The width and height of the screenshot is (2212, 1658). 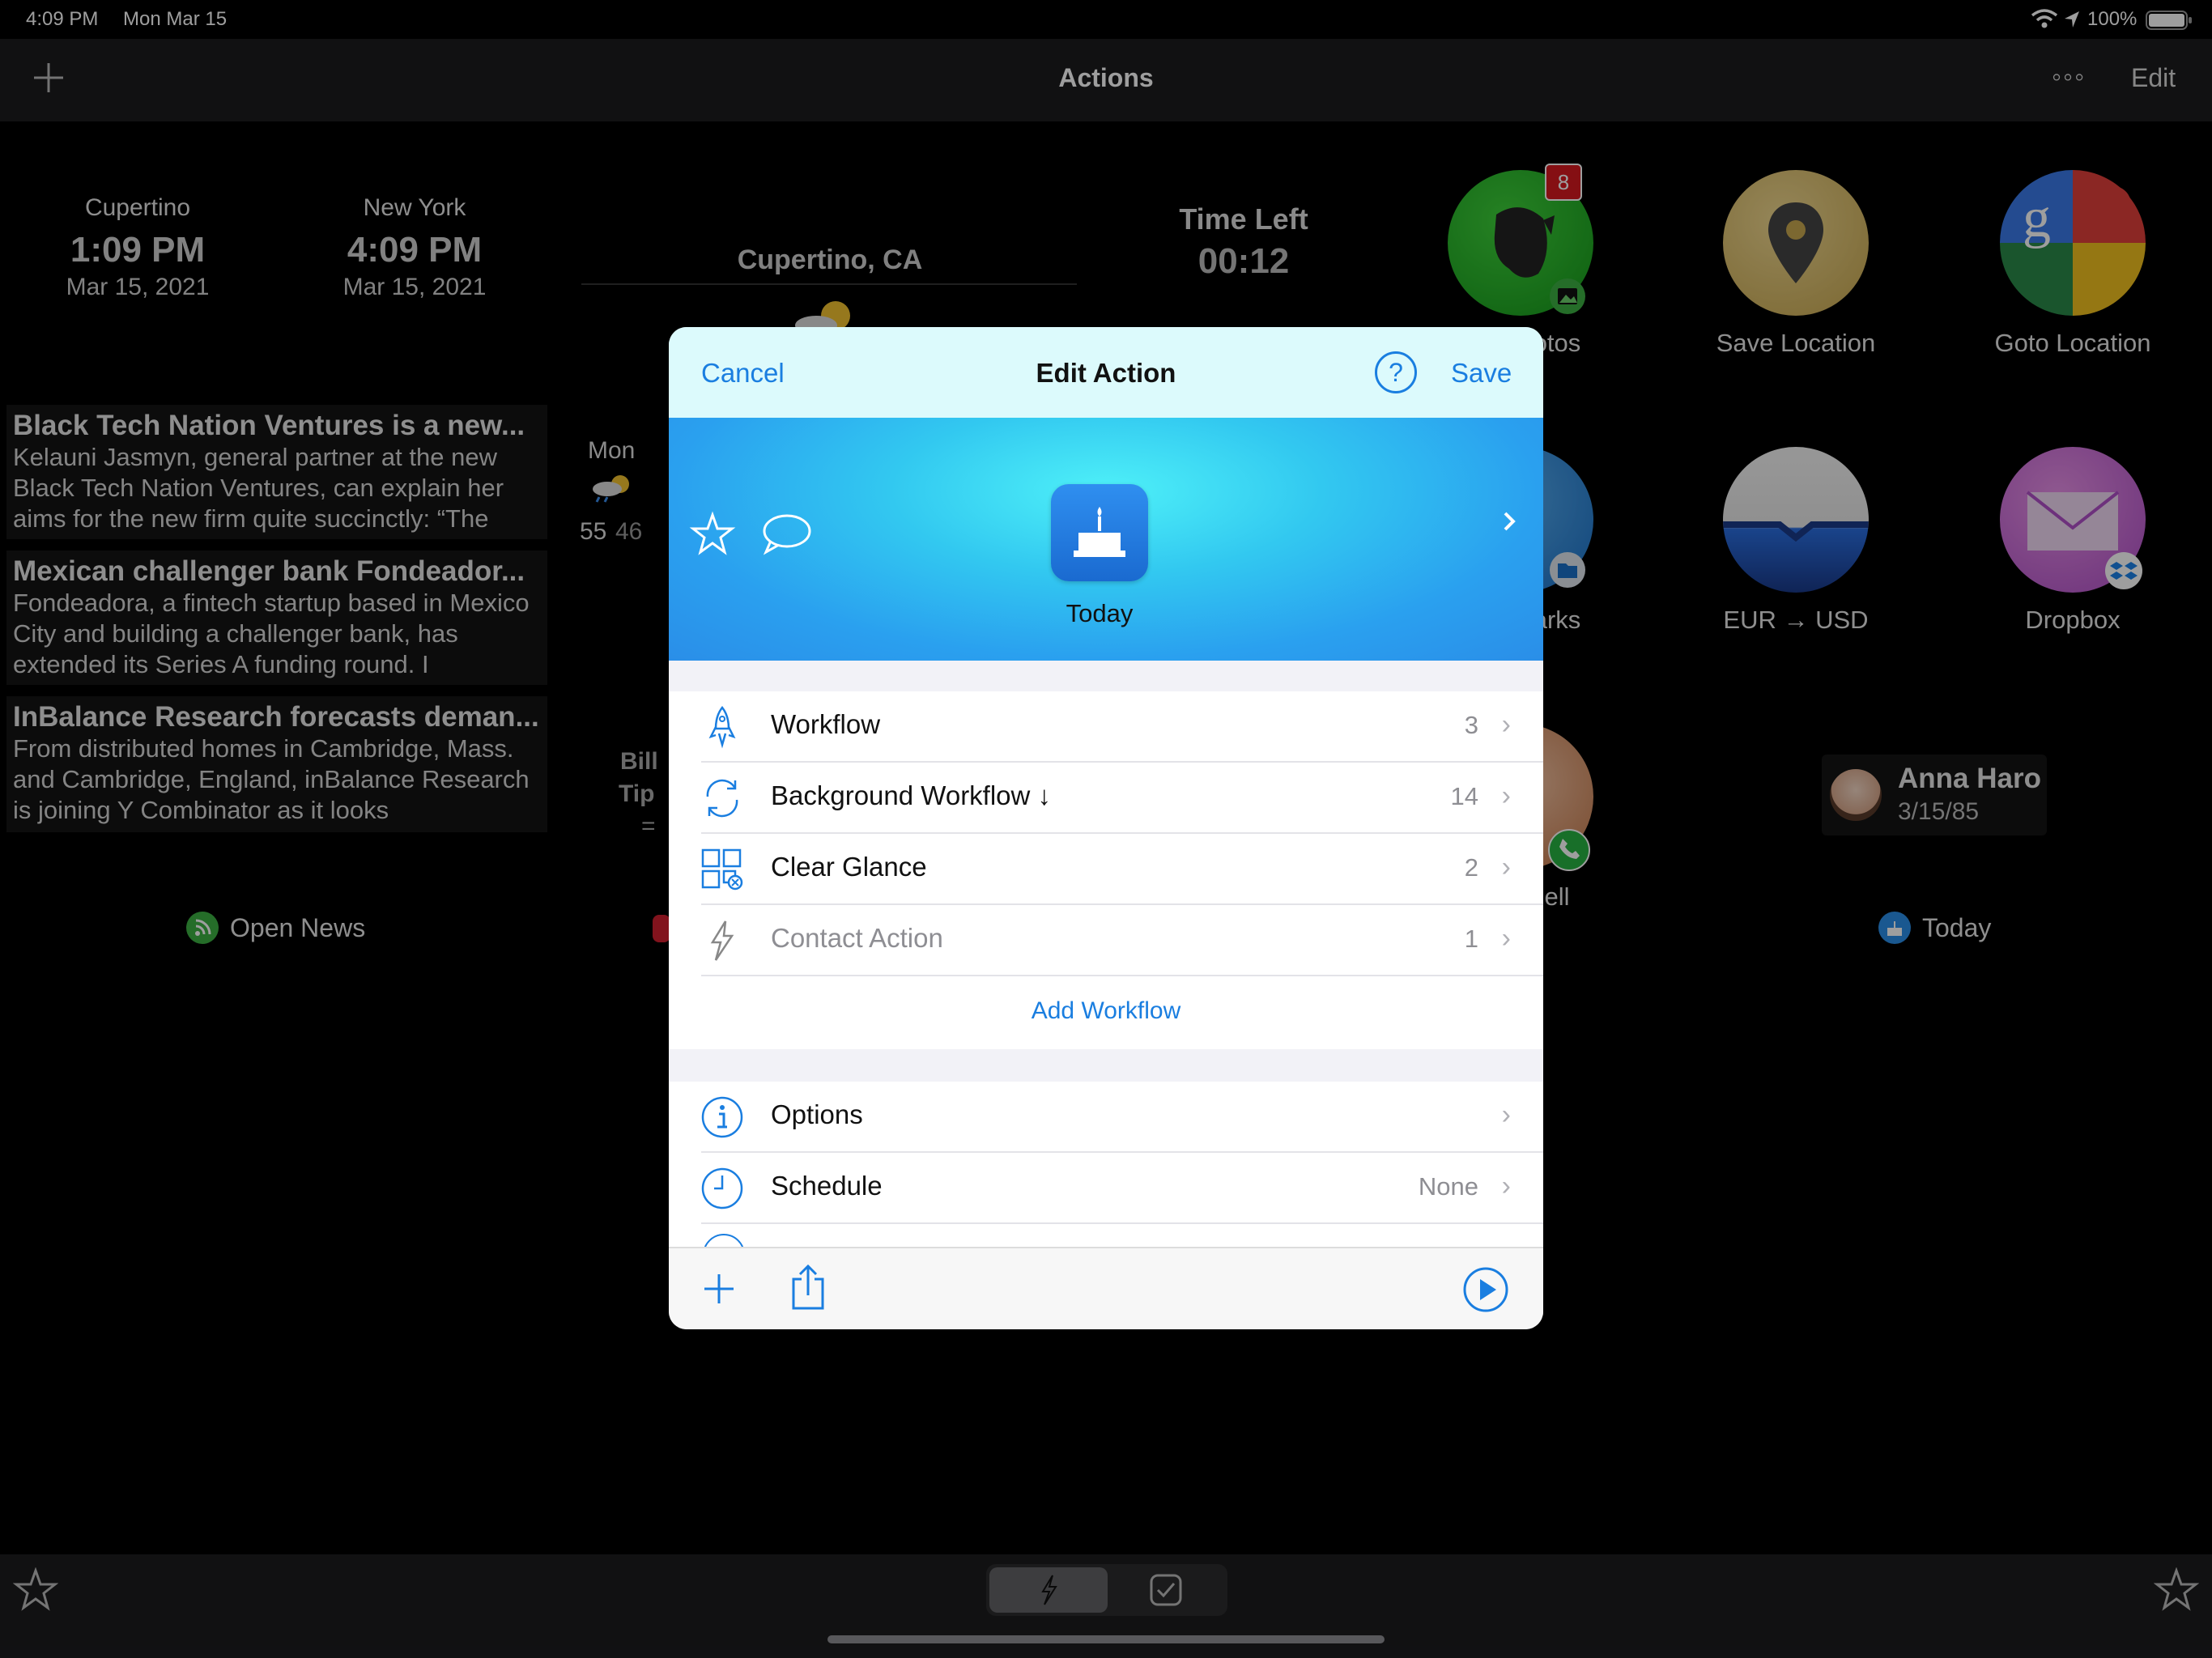 I want to click on speech-bubble-icon, so click(x=786, y=534).